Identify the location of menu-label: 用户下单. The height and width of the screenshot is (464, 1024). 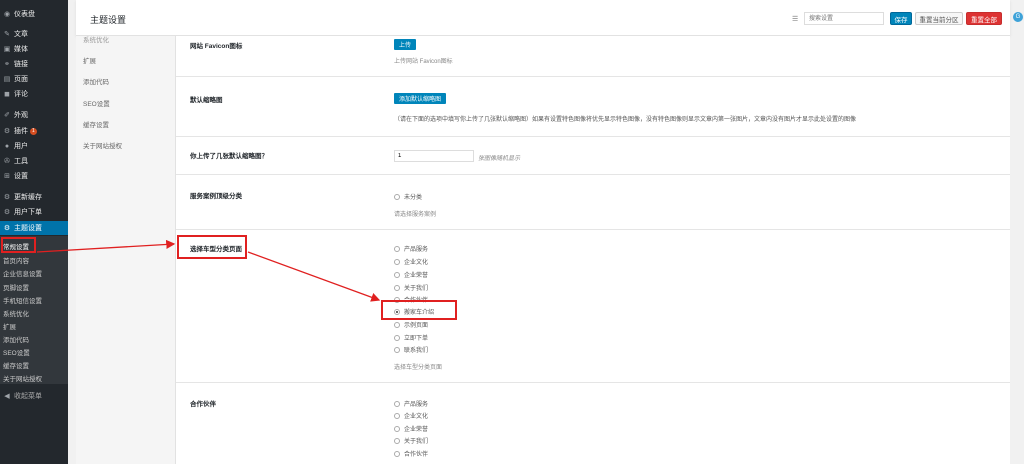
(28, 212).